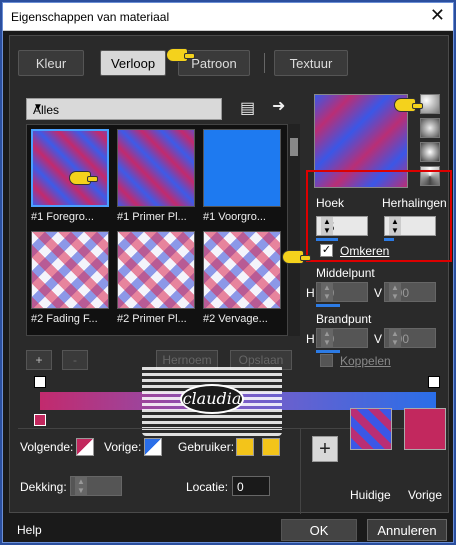  I want to click on scroll-thumb, so click(294, 147).